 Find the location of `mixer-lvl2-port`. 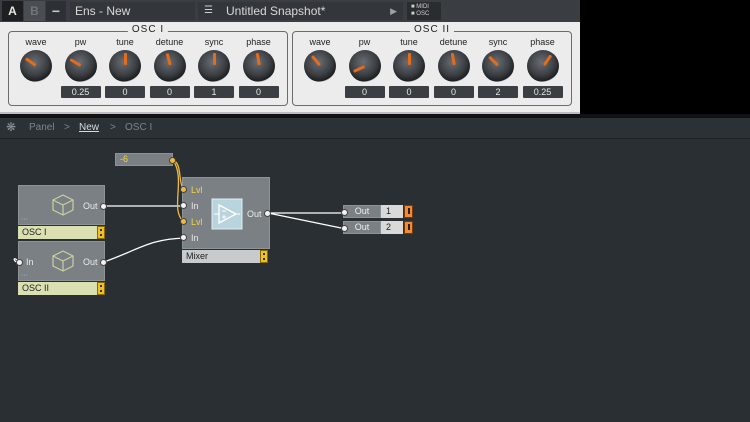

mixer-lvl2-port is located at coordinates (183, 221).